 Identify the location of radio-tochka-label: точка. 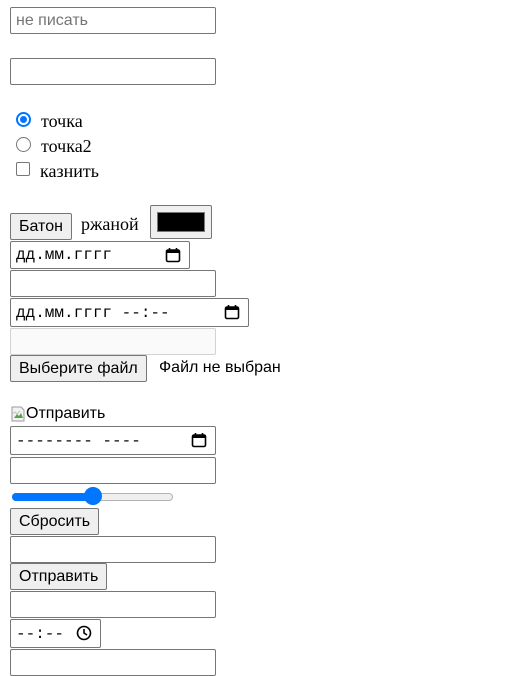
(62, 121).